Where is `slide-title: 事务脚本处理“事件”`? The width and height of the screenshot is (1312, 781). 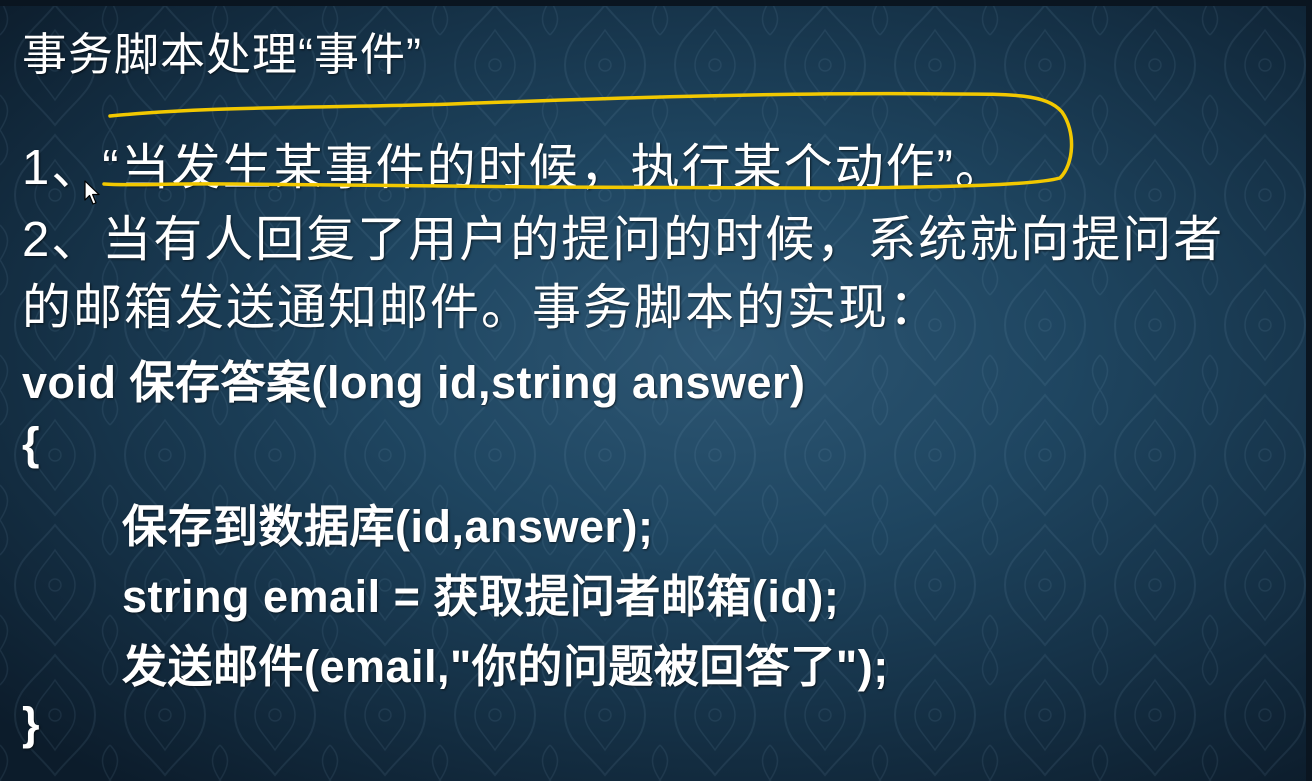 slide-title: 事务脚本处理“事件” is located at coordinates (222, 54).